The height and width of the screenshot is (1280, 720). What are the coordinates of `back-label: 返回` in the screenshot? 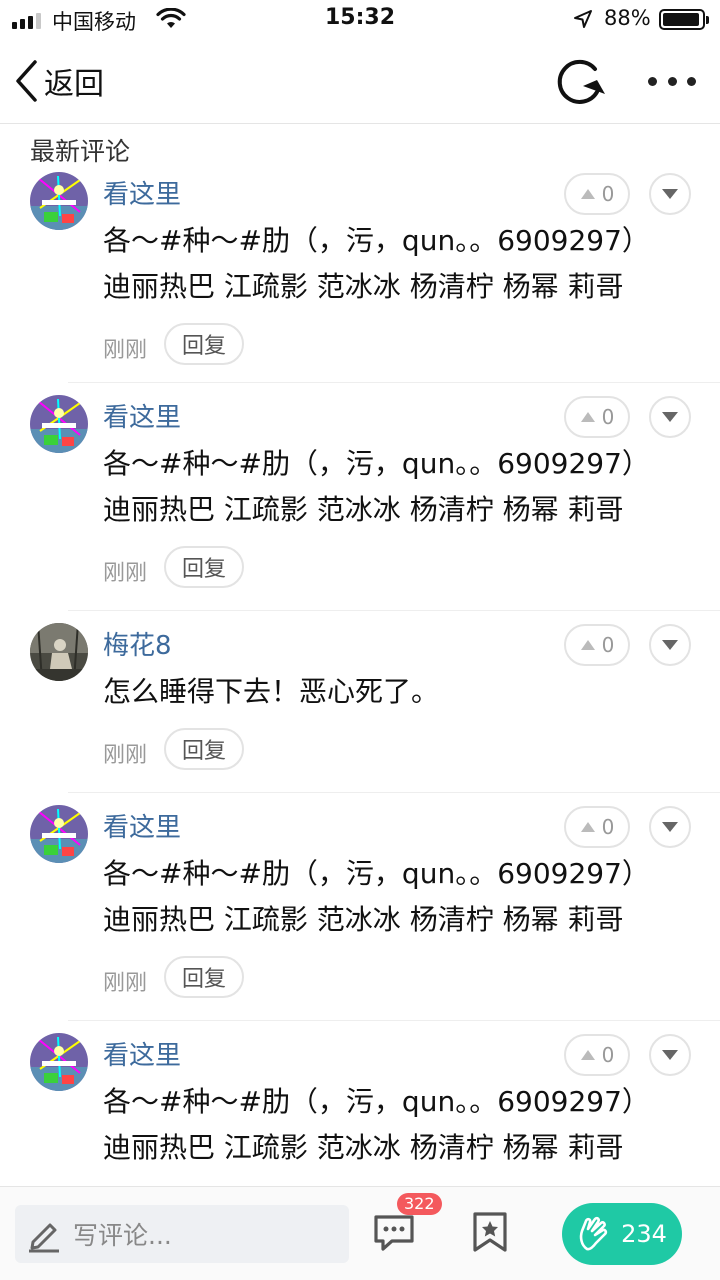 It's located at (74, 84).